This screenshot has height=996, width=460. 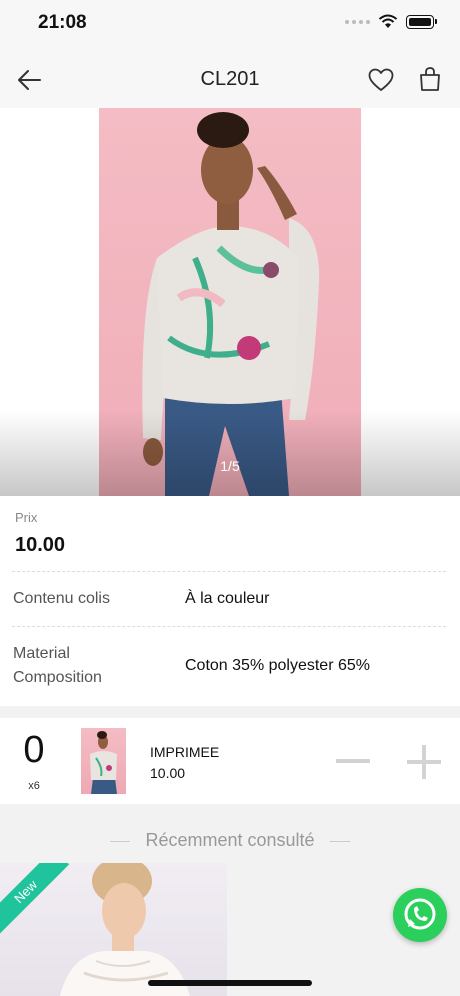 I want to click on recent-section-title: Récemment consulté, so click(x=230, y=840).